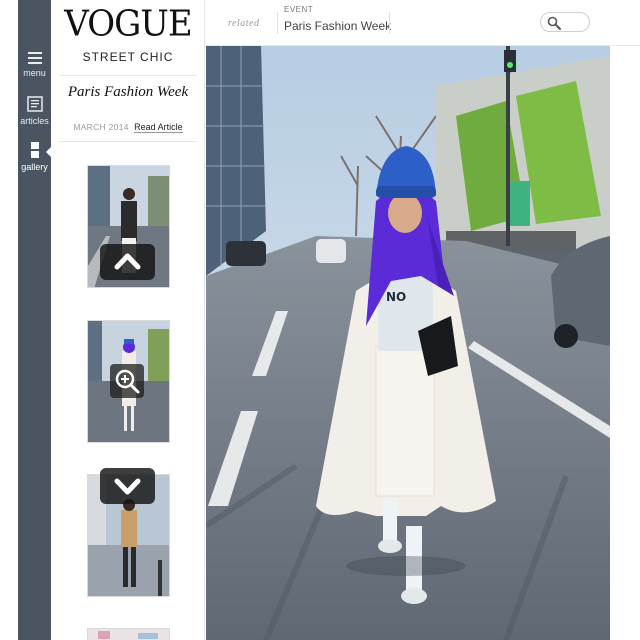  What do you see at coordinates (554, 25) in the screenshot?
I see `search-icon` at bounding box center [554, 25].